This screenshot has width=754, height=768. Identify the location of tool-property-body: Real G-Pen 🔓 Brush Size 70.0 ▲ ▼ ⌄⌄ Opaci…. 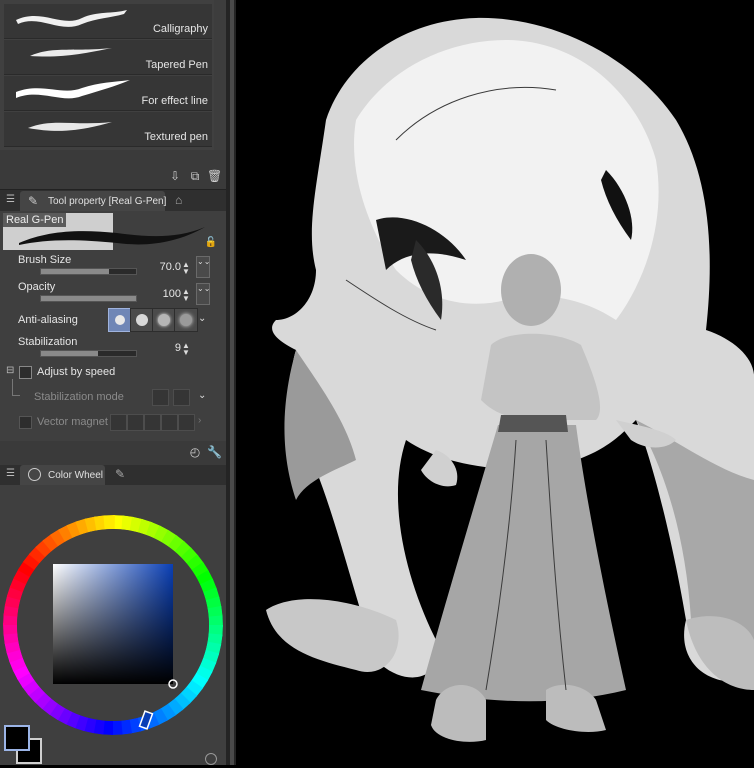
(113, 326).